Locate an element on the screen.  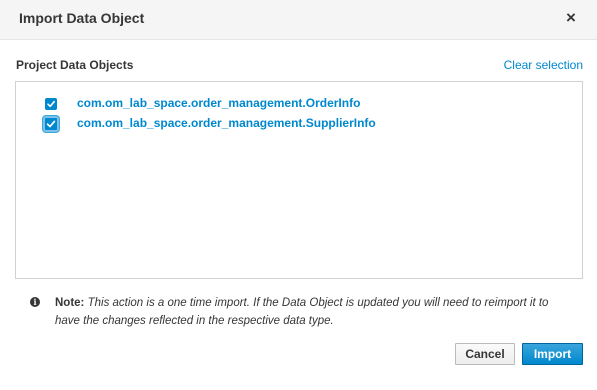
clear-selection-link: Clear selection is located at coordinates (543, 65).